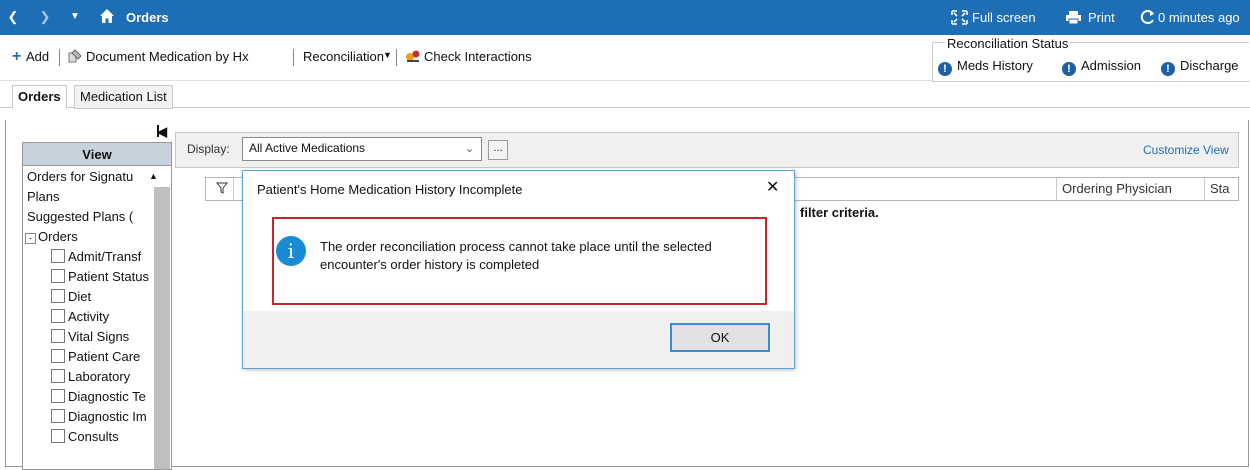 This screenshot has height=470, width=1250. I want to click on scroll-up-icon: ▲, so click(153, 176).